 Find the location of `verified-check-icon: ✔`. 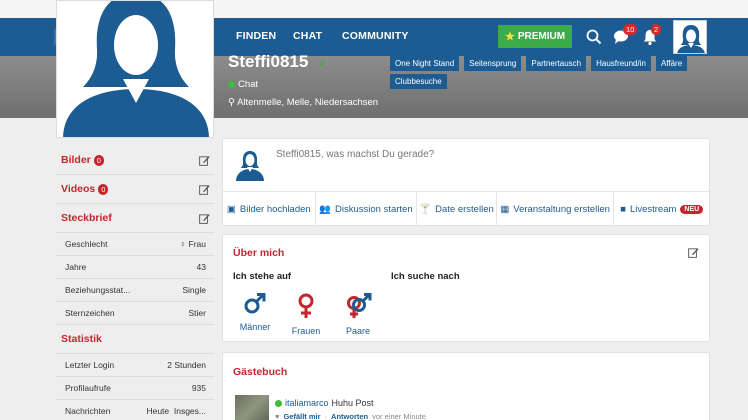

verified-check-icon: ✔ is located at coordinates (322, 64).